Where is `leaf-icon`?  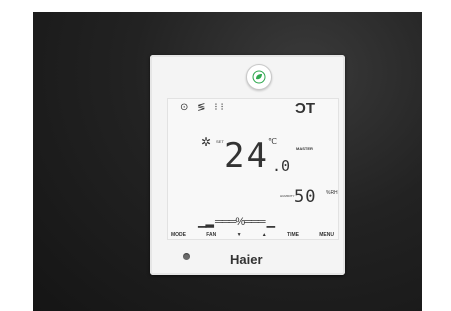 leaf-icon is located at coordinates (259, 77).